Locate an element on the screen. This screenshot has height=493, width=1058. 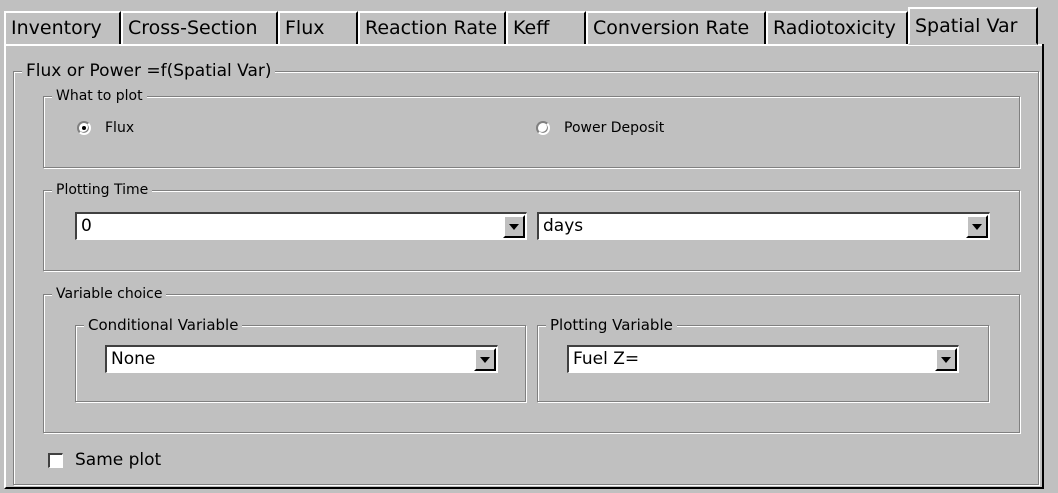
conditional-variable-combo: None is located at coordinates (301, 359).